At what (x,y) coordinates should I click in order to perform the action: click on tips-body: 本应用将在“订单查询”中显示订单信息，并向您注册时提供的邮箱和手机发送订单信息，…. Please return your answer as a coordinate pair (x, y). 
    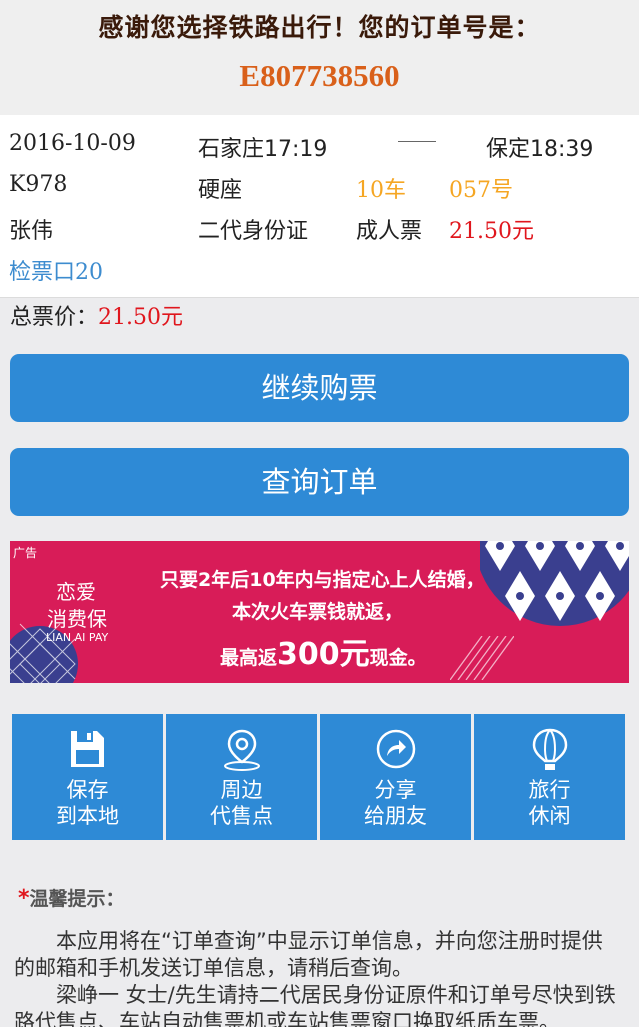
    Looking at the image, I should click on (318, 977).